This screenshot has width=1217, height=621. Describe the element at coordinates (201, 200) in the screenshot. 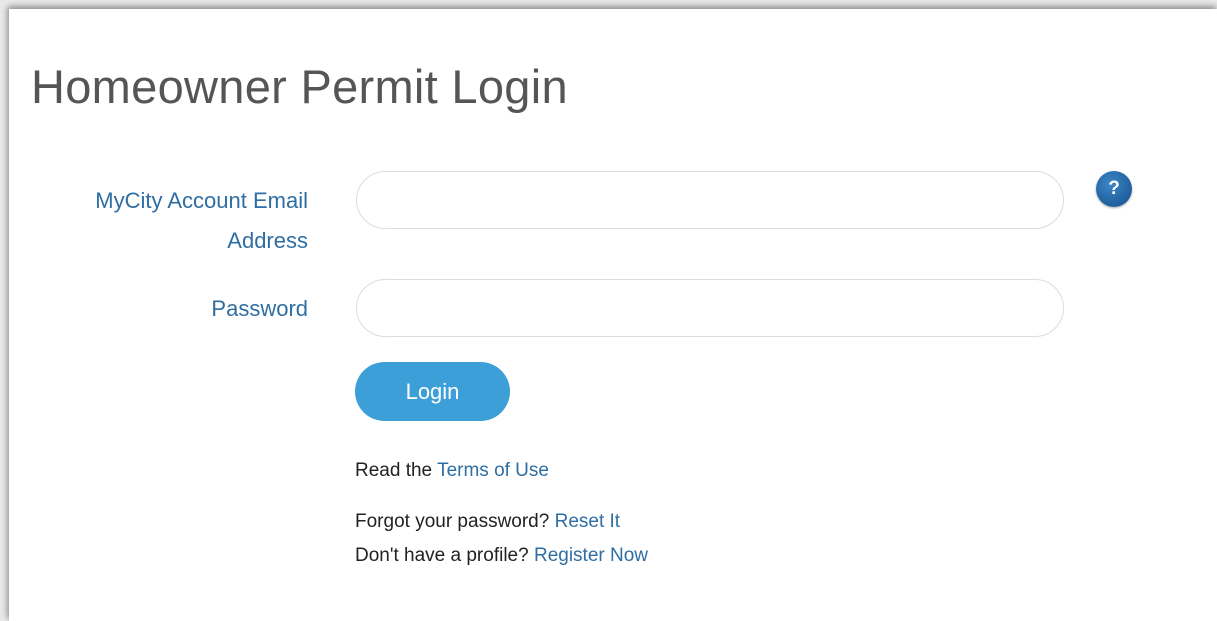

I see `email-label-line-1: MyCity Account Email` at that location.